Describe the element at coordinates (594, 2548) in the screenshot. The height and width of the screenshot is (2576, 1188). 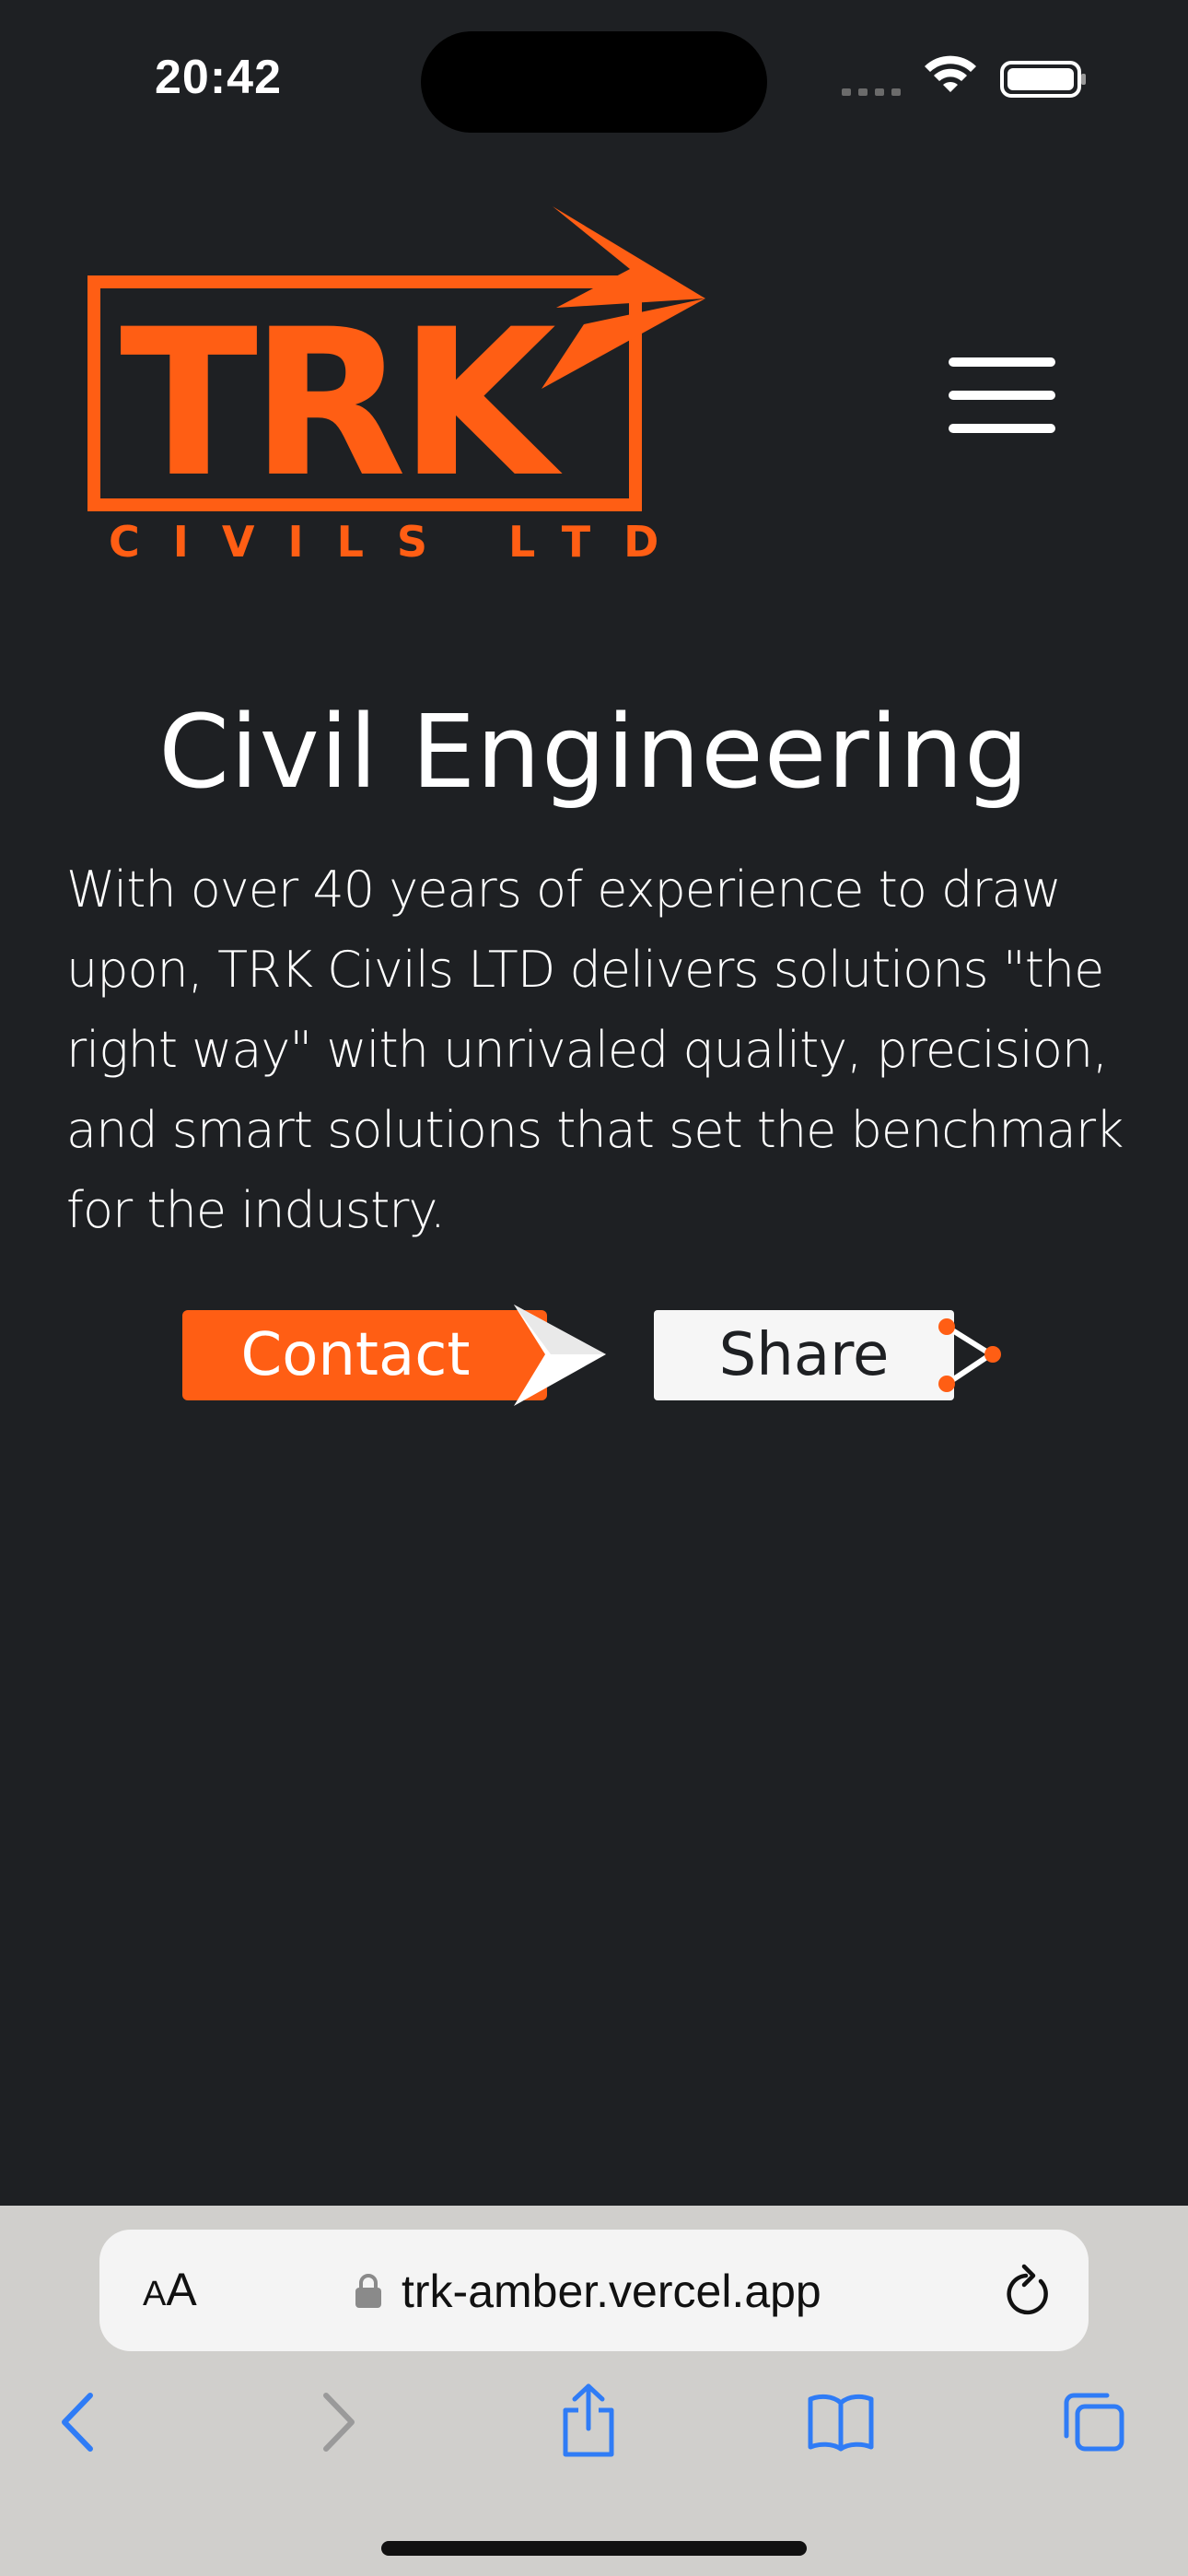
I see `home-indicator` at that location.